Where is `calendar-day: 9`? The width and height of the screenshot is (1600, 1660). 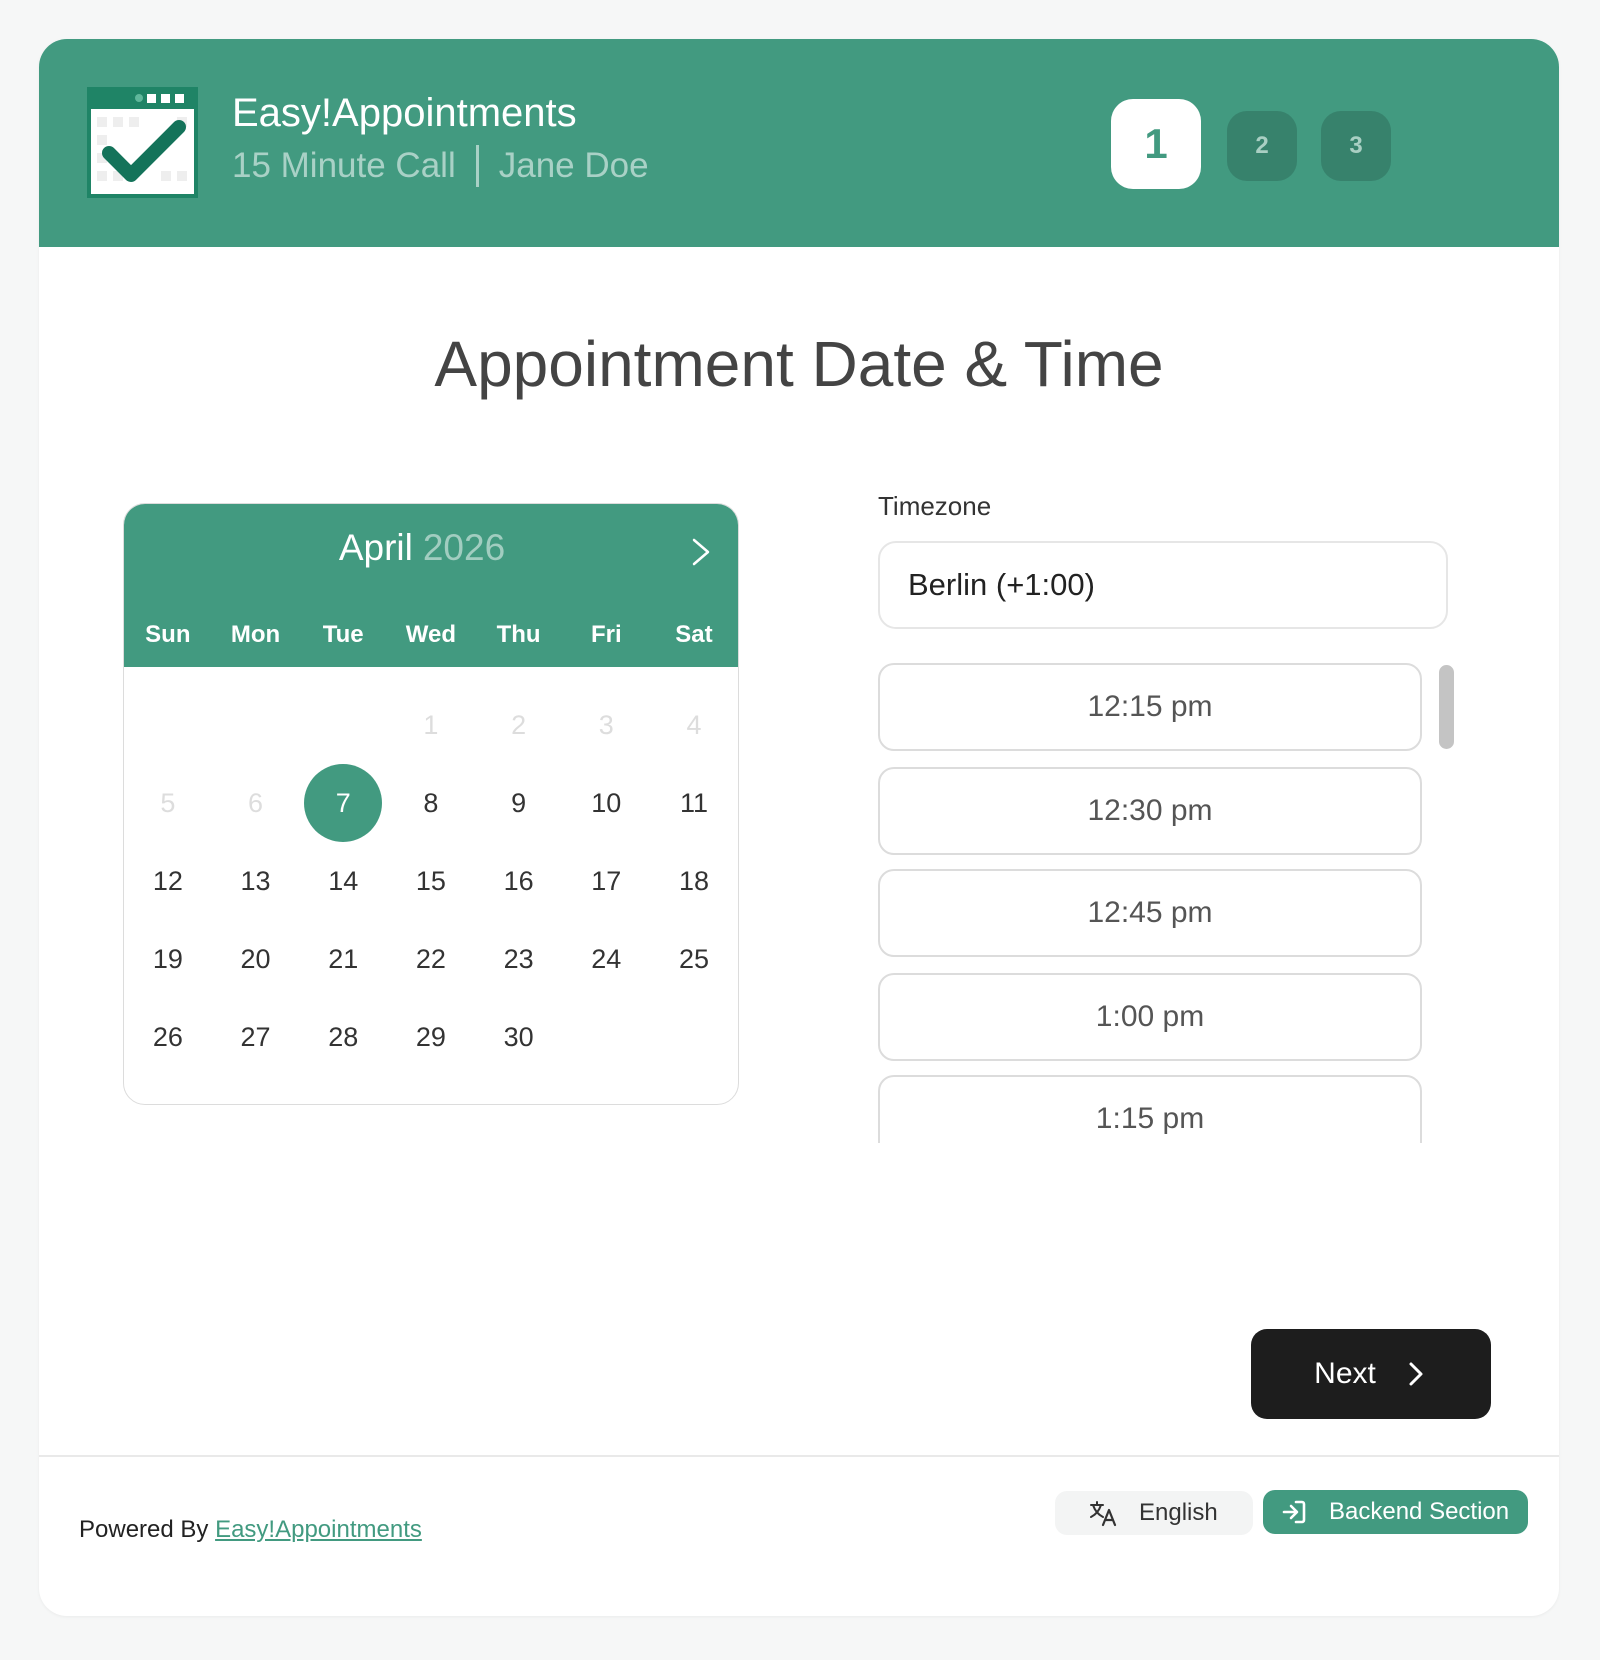
calendar-day: 9 is located at coordinates (519, 803).